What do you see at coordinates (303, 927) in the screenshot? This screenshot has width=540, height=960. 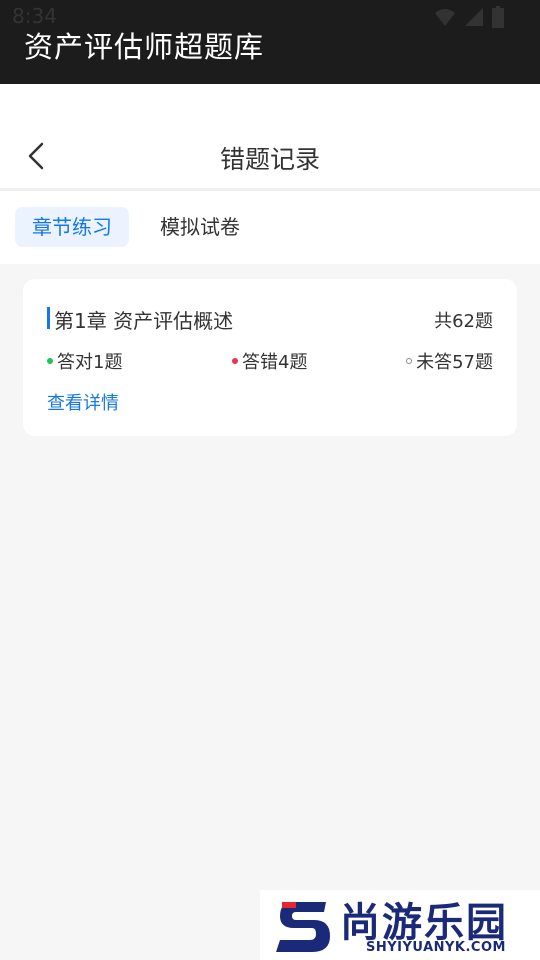 I see `logo-s-icon` at bounding box center [303, 927].